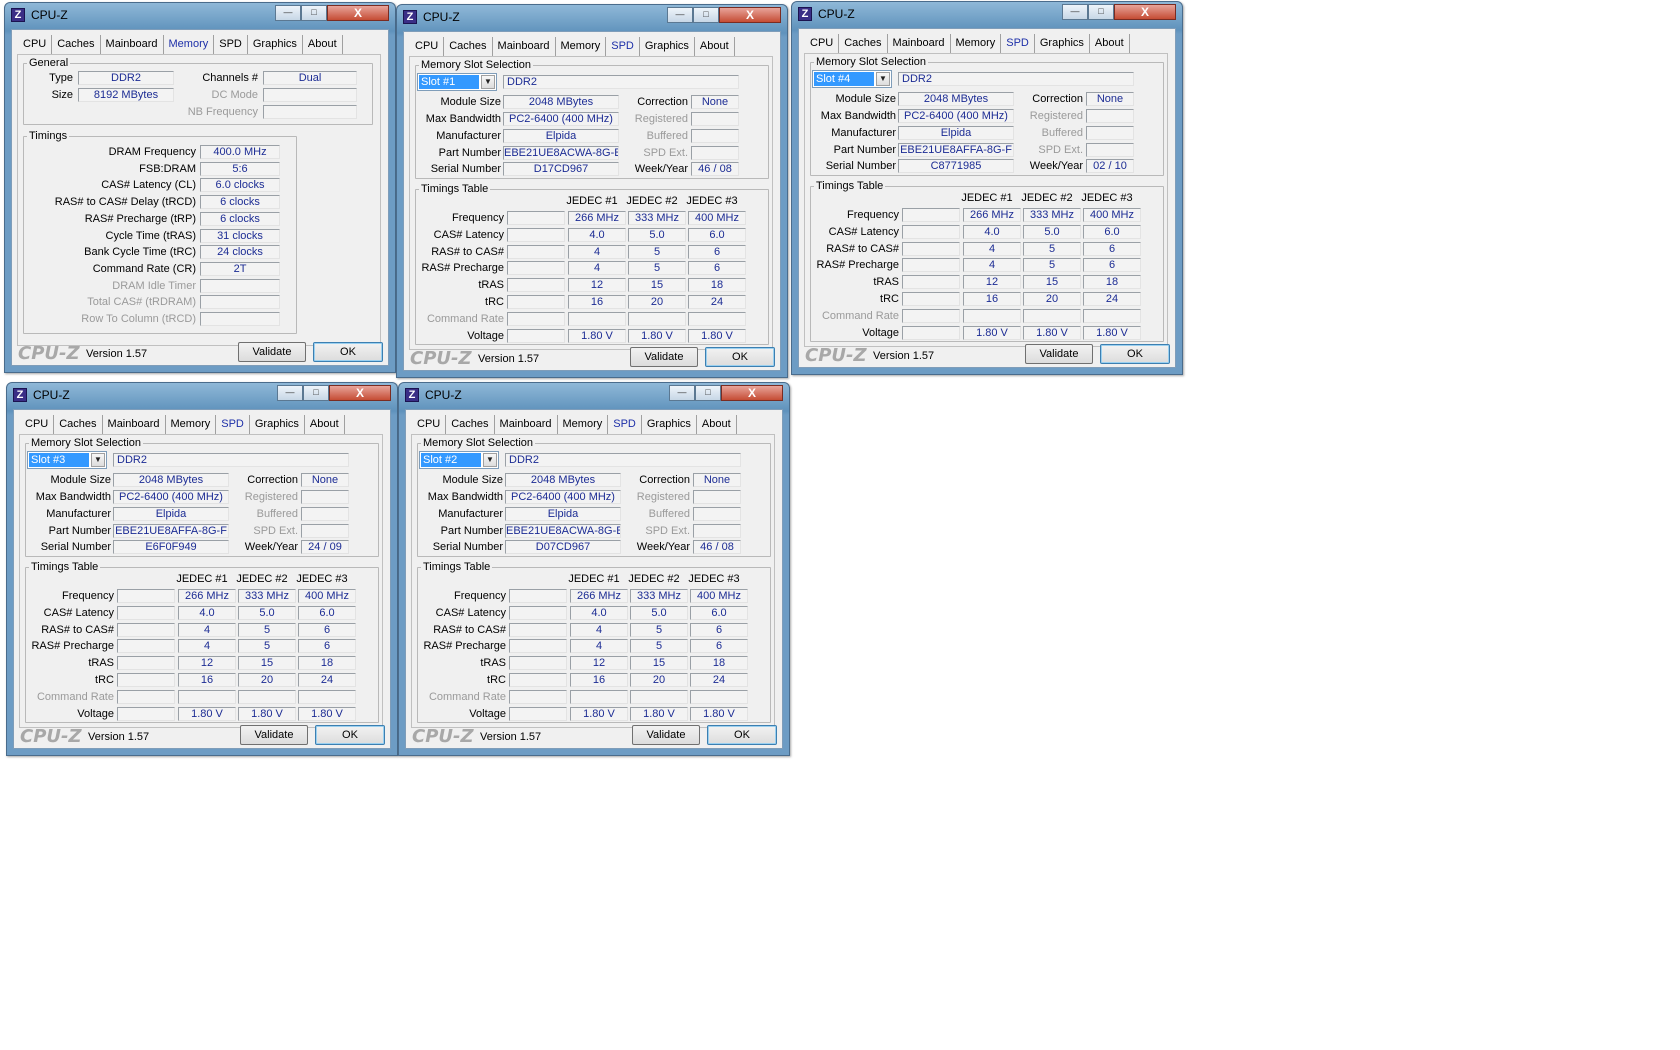 This screenshot has height=1050, width=1680. I want to click on timing-value, so click(240, 319).